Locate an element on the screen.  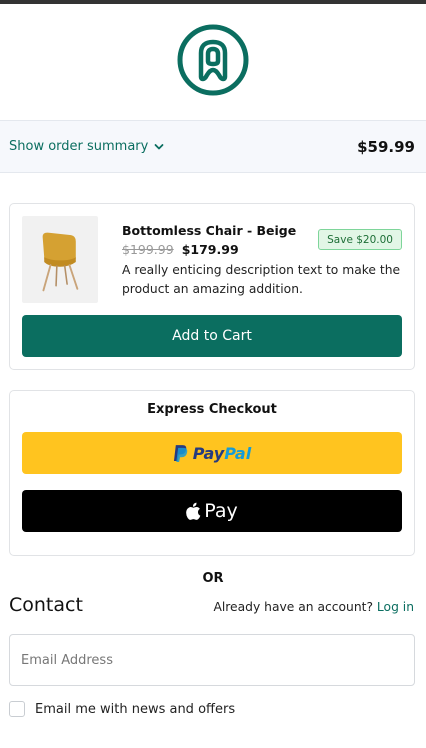
contact-title: Contact is located at coordinates (46, 605).